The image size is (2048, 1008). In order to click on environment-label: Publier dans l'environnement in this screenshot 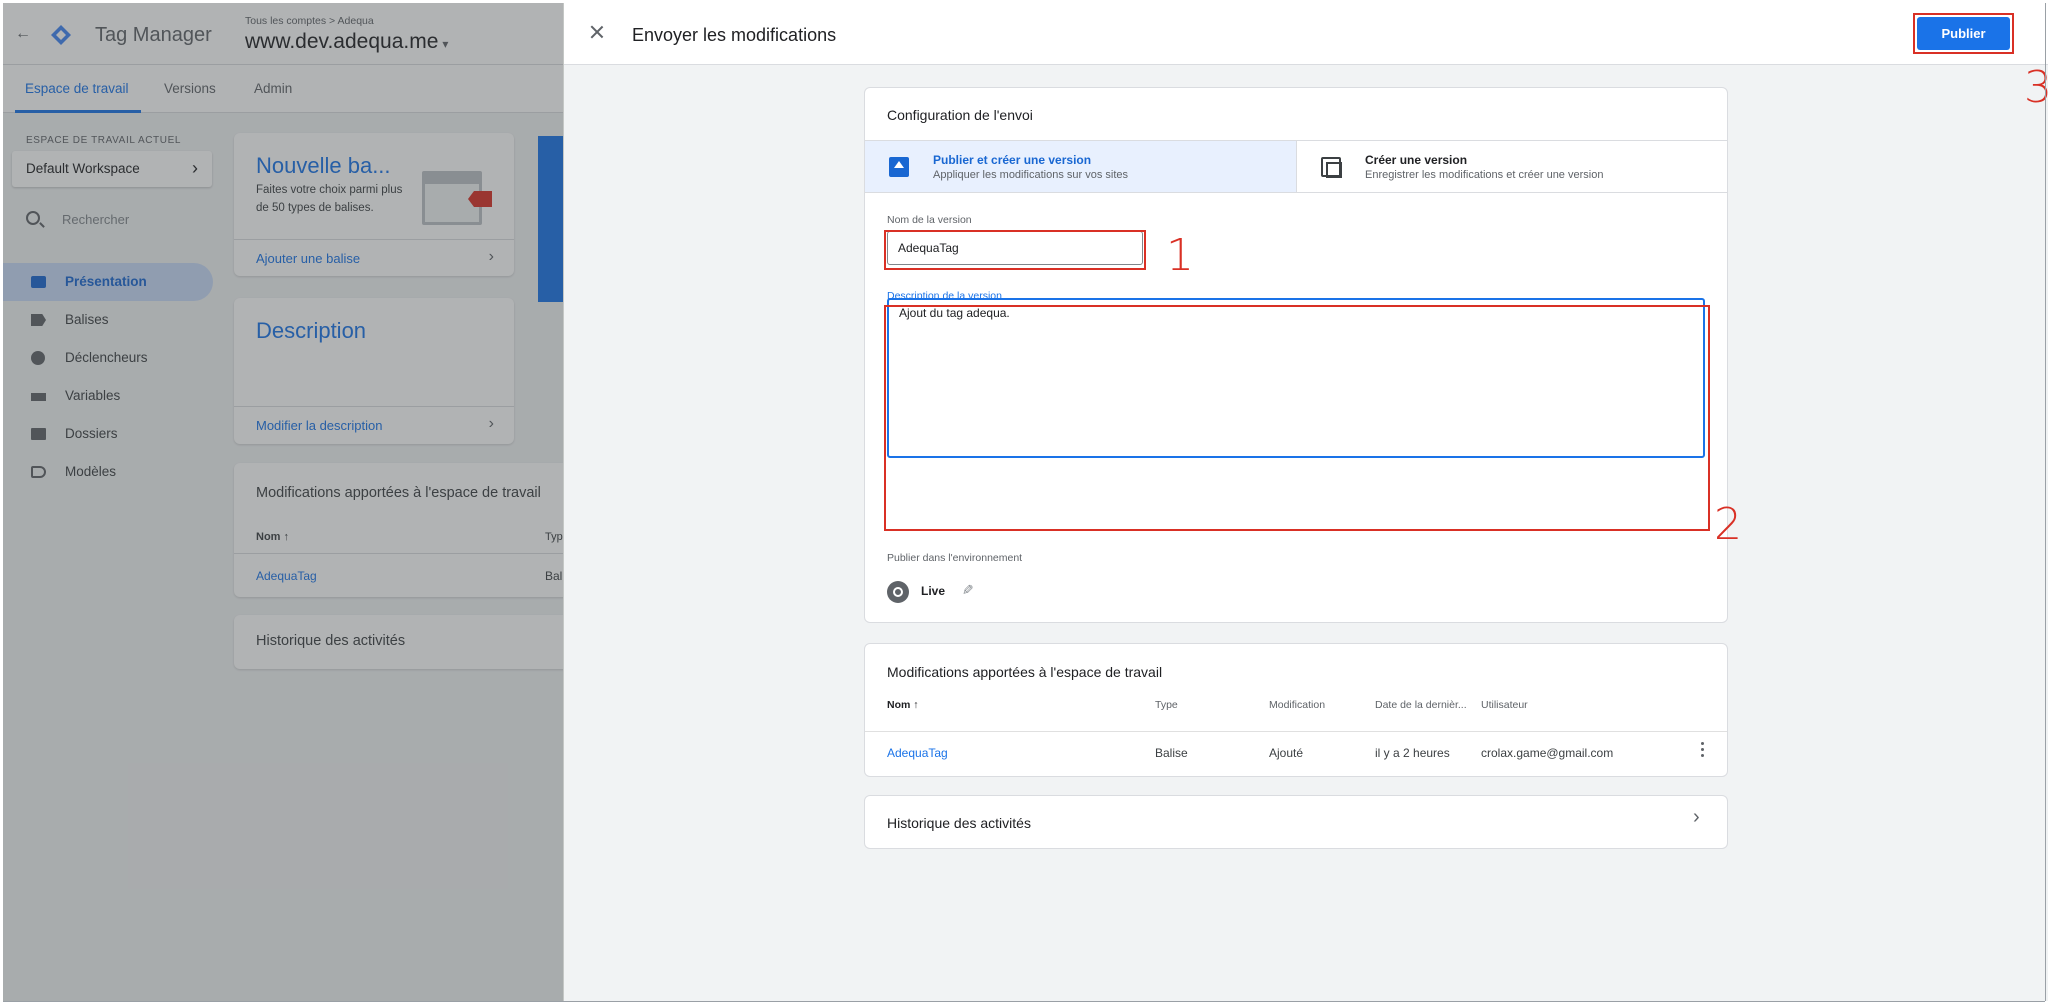, I will do `click(955, 558)`.